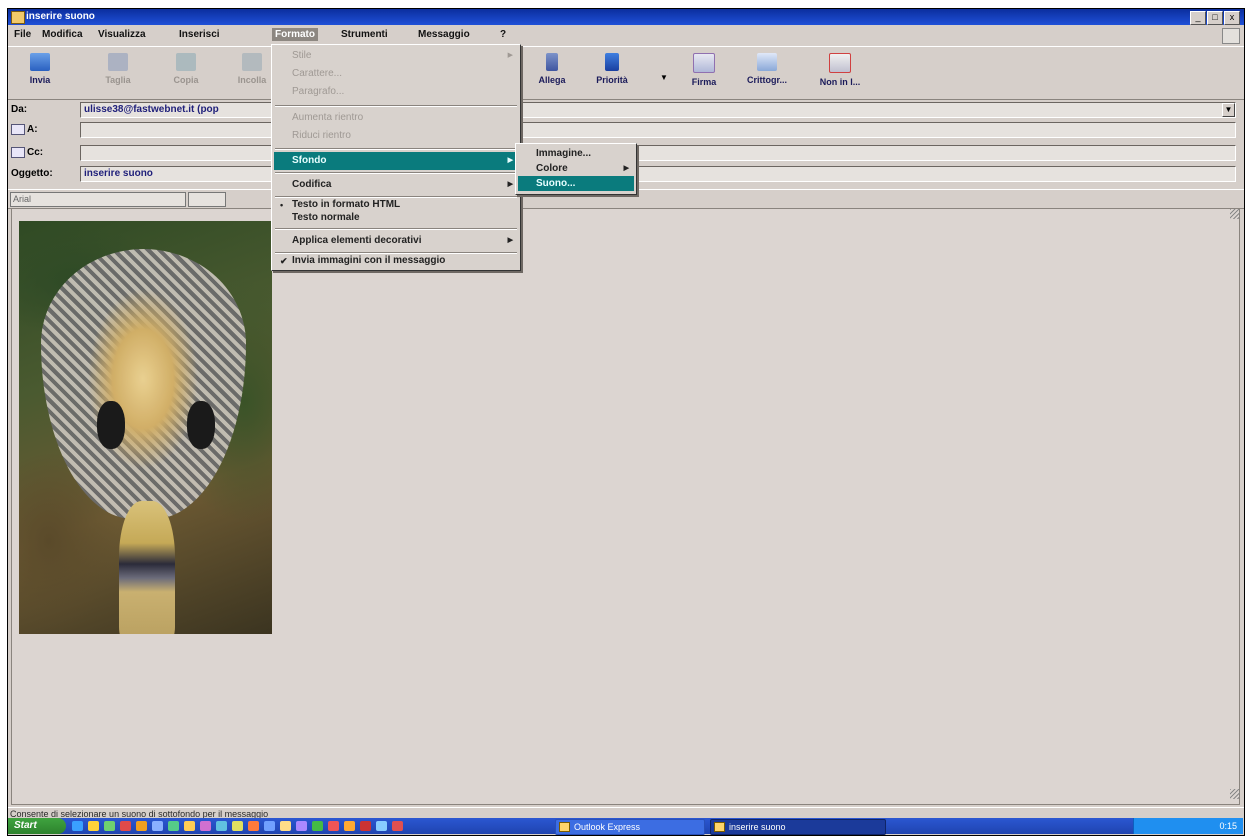 This screenshot has height=838, width=1252. I want to click on task-inserire-suono: inserire suono, so click(798, 827).